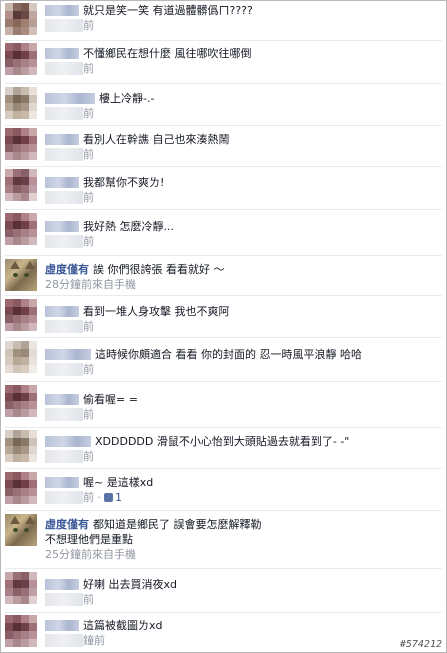 Image resolution: width=447 pixels, height=653 pixels. Describe the element at coordinates (243, 284) in the screenshot. I see `timestamp: 28分鐘前來自手機` at that location.